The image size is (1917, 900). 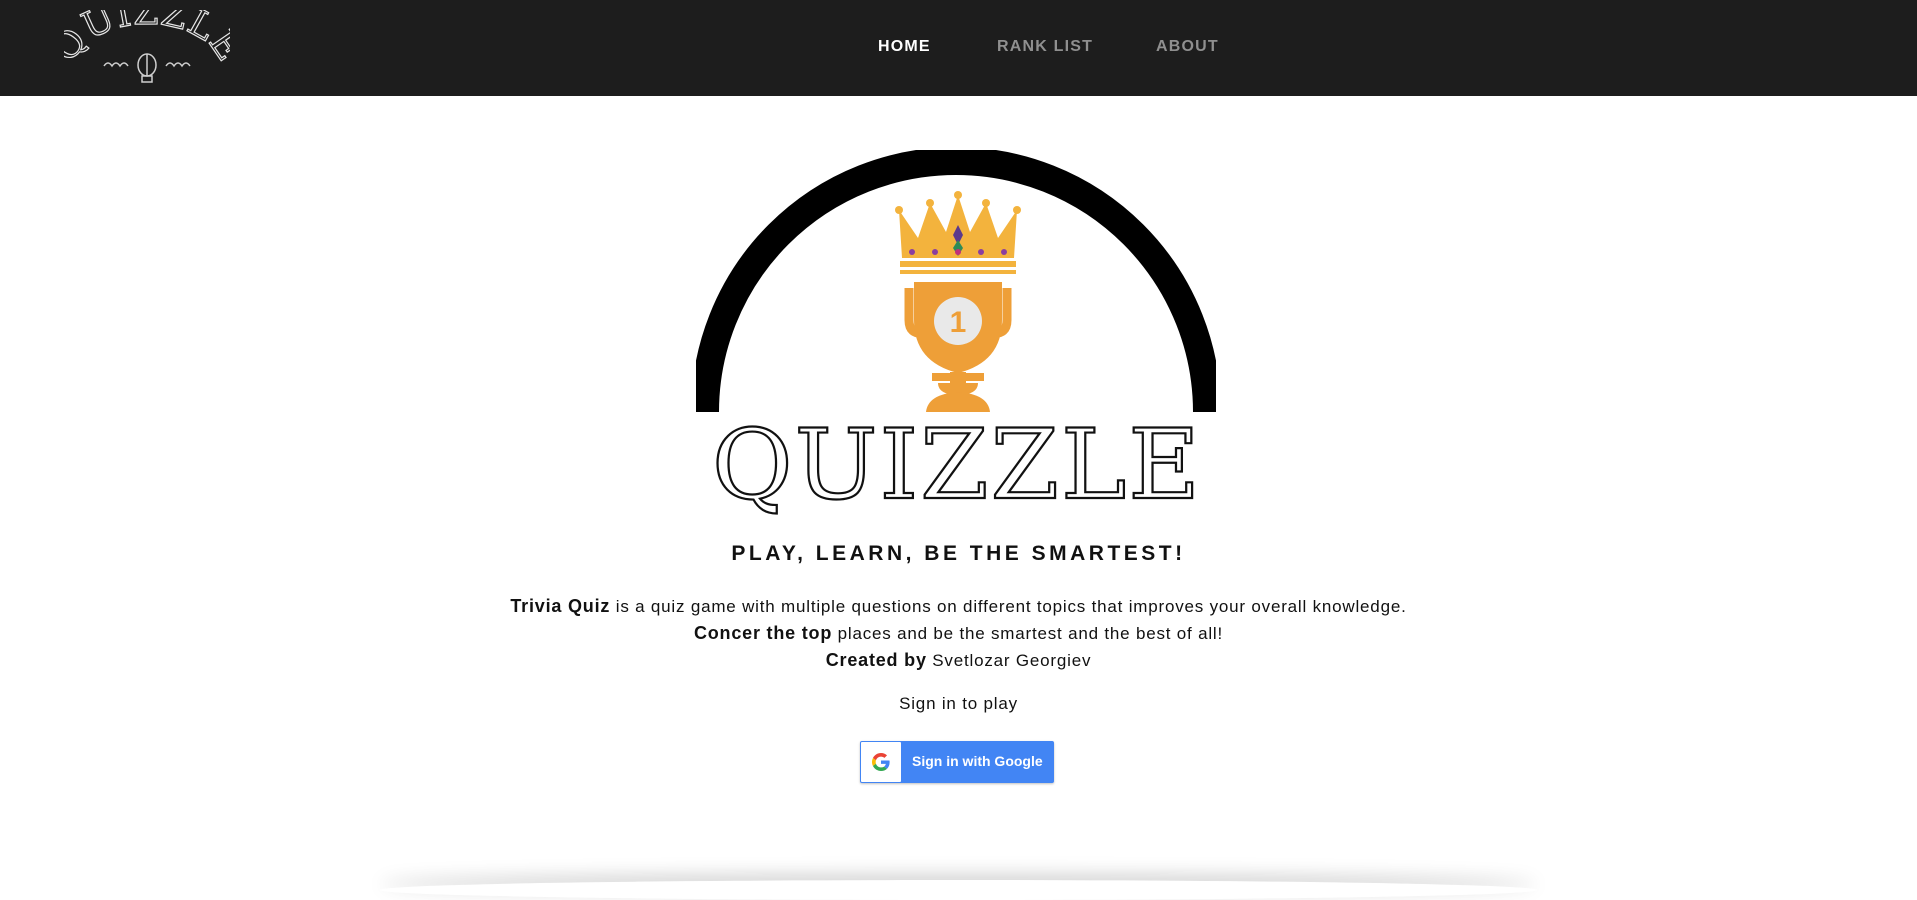 What do you see at coordinates (958, 232) in the screenshot?
I see `crown-icon` at bounding box center [958, 232].